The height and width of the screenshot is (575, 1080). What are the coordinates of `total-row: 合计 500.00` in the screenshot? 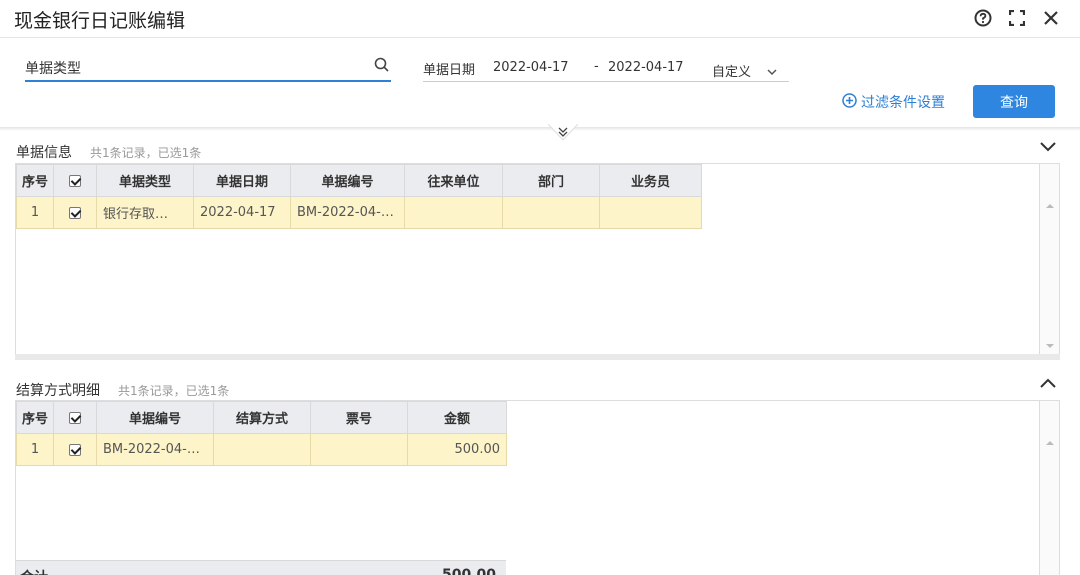 It's located at (261, 567).